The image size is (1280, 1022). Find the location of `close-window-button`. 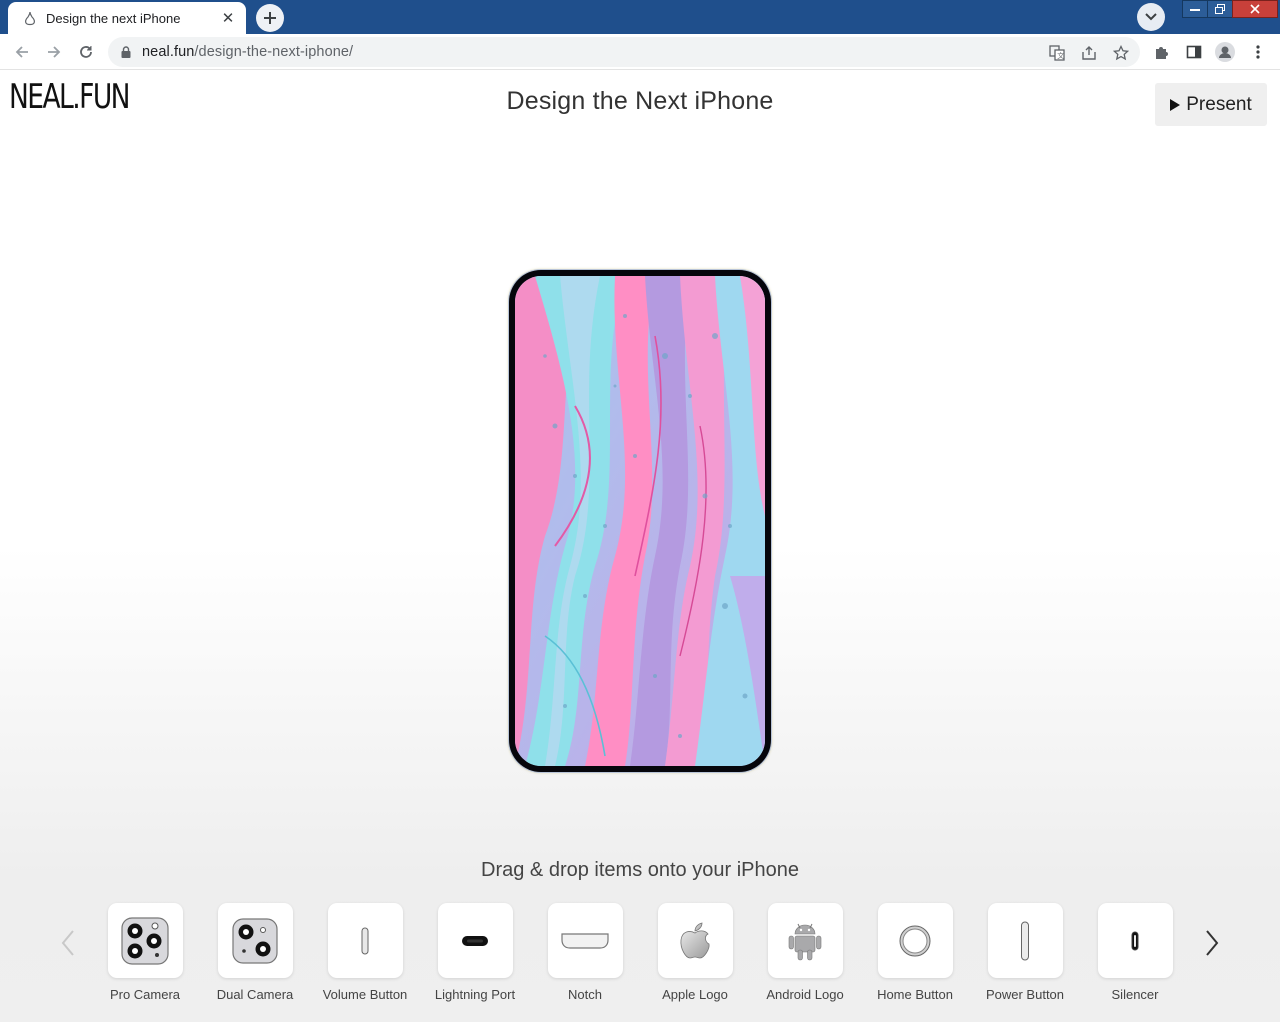

close-window-button is located at coordinates (1255, 9).